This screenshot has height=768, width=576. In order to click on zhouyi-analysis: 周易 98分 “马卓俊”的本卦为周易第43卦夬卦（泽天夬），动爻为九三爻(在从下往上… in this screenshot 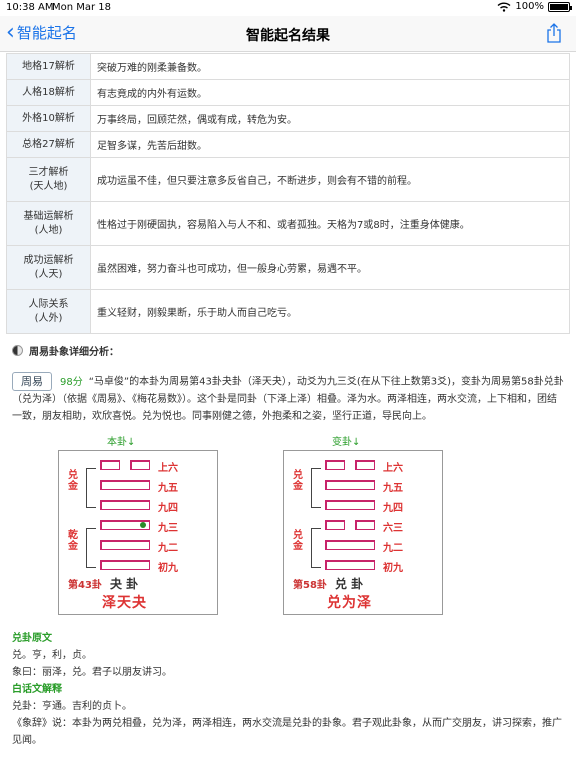, I will do `click(288, 398)`.